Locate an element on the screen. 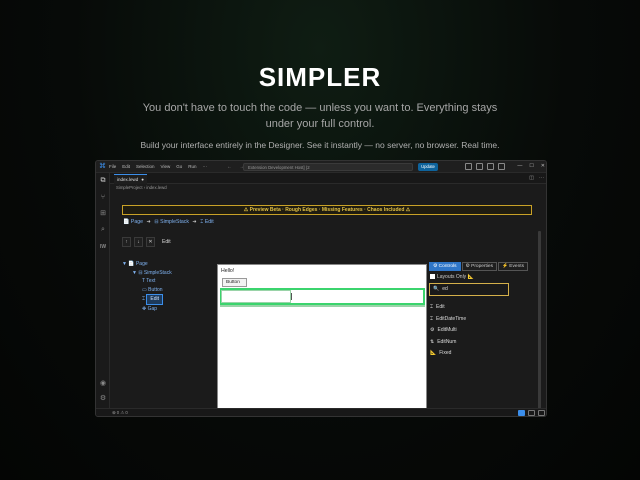 This screenshot has height=480, width=640. tree-item-edit: Edit is located at coordinates (155, 299).